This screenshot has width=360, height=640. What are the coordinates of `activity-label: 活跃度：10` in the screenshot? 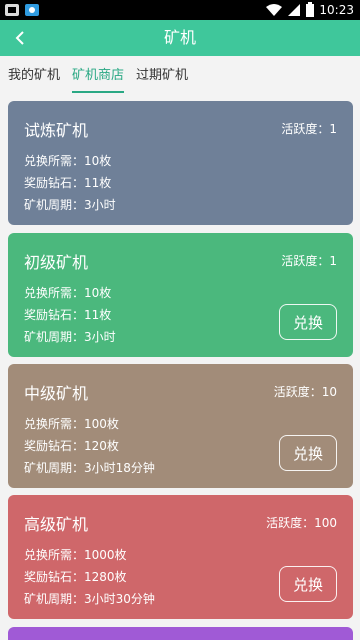 It's located at (305, 392).